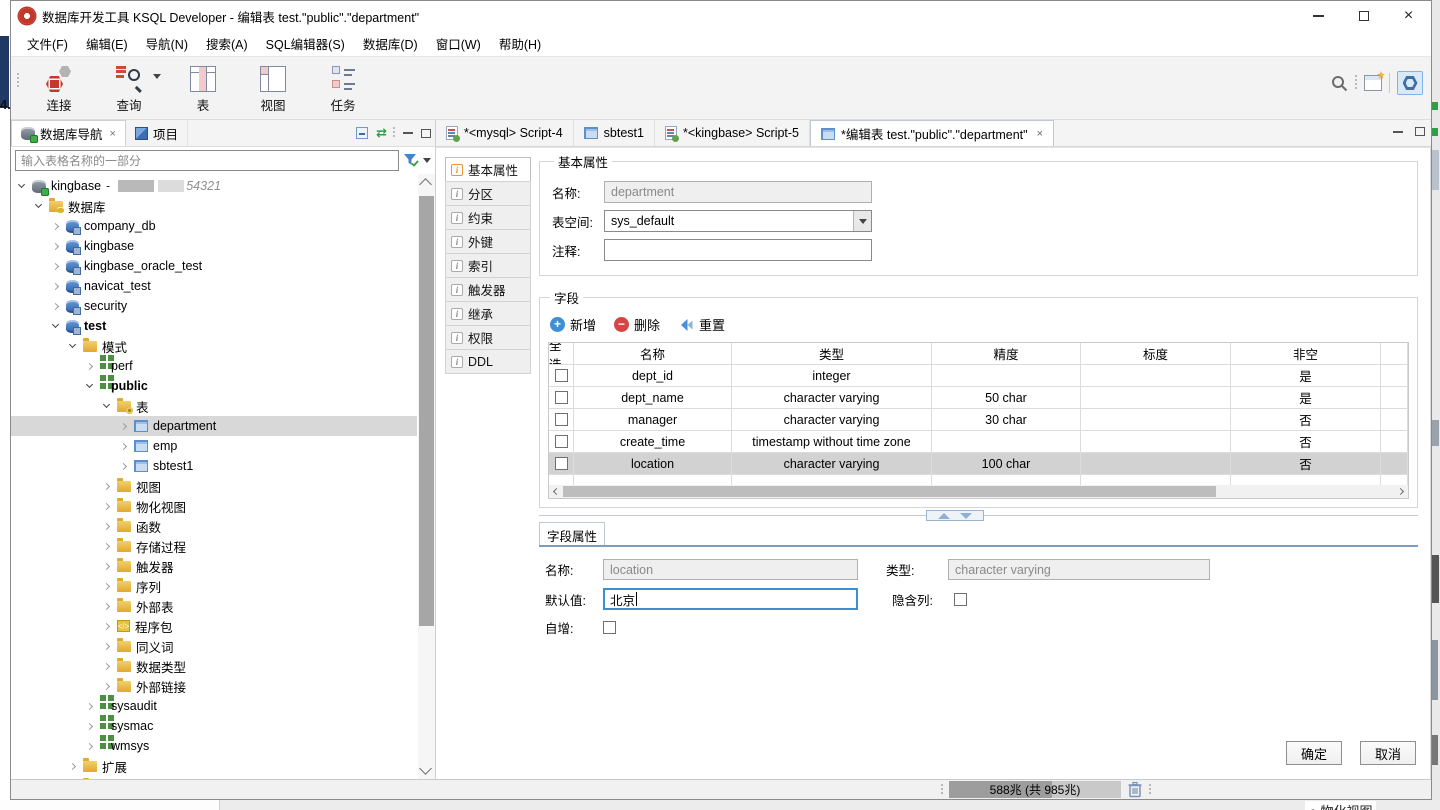  I want to click on tree-row: sbtest1, so click(214, 466).